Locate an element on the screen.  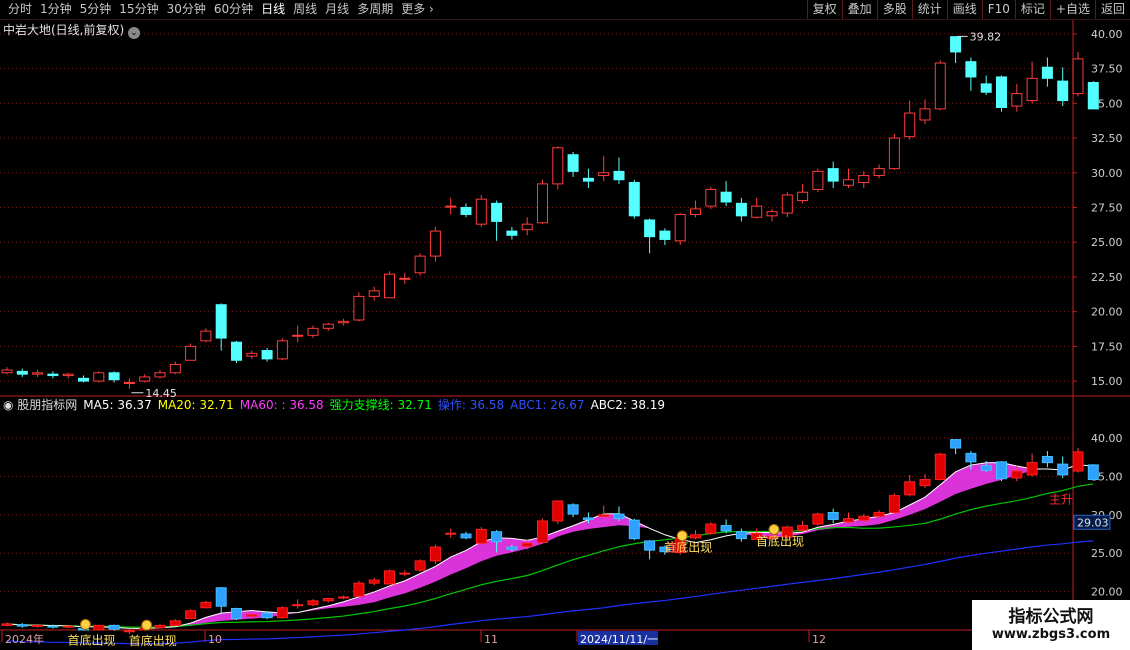
period-tab-10: 更多 › is located at coordinates (417, 9).